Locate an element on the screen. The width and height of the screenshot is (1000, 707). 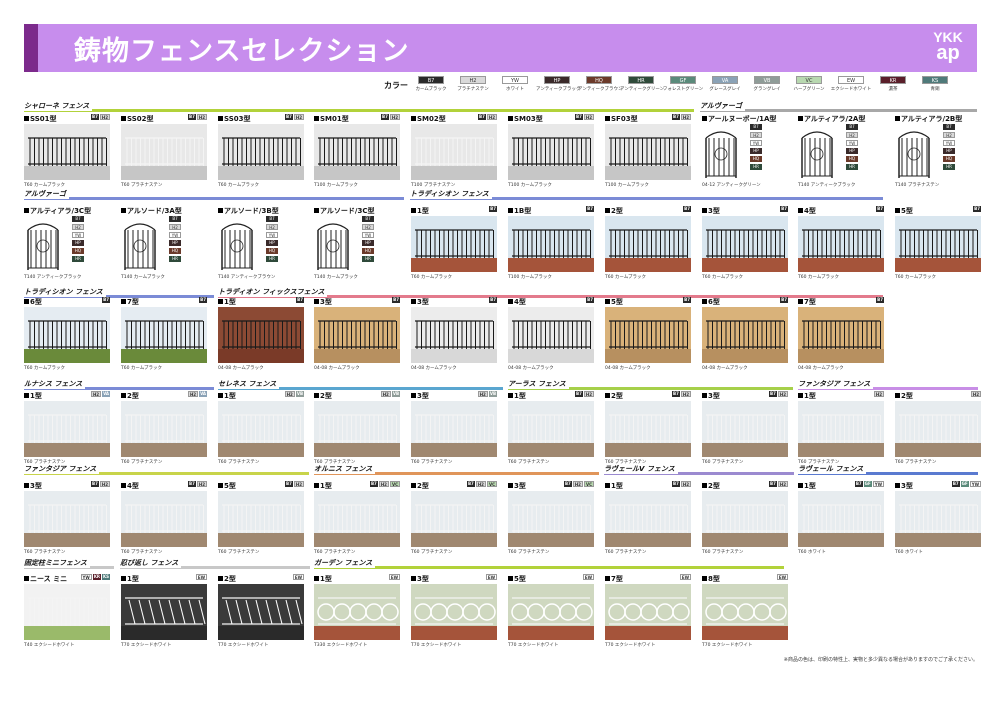
color-badge: KR is located at coordinates (97, 577).